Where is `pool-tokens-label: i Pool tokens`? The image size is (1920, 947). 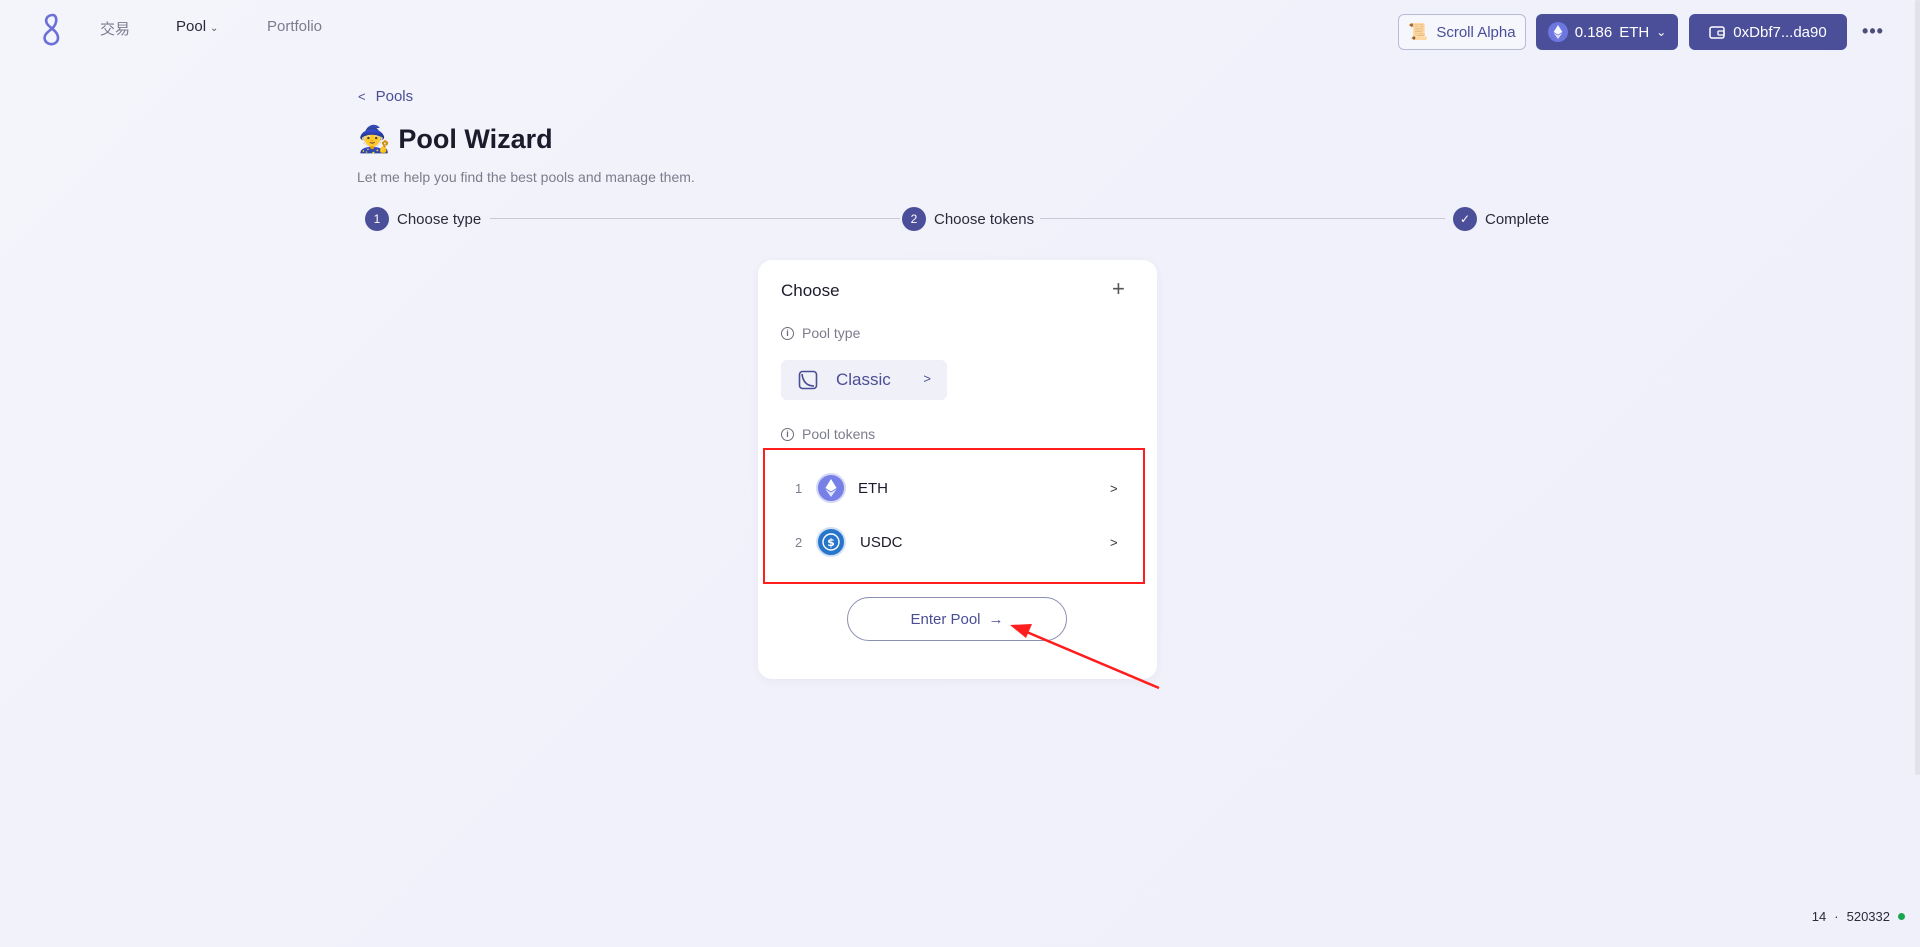 pool-tokens-label: i Pool tokens is located at coordinates (828, 434).